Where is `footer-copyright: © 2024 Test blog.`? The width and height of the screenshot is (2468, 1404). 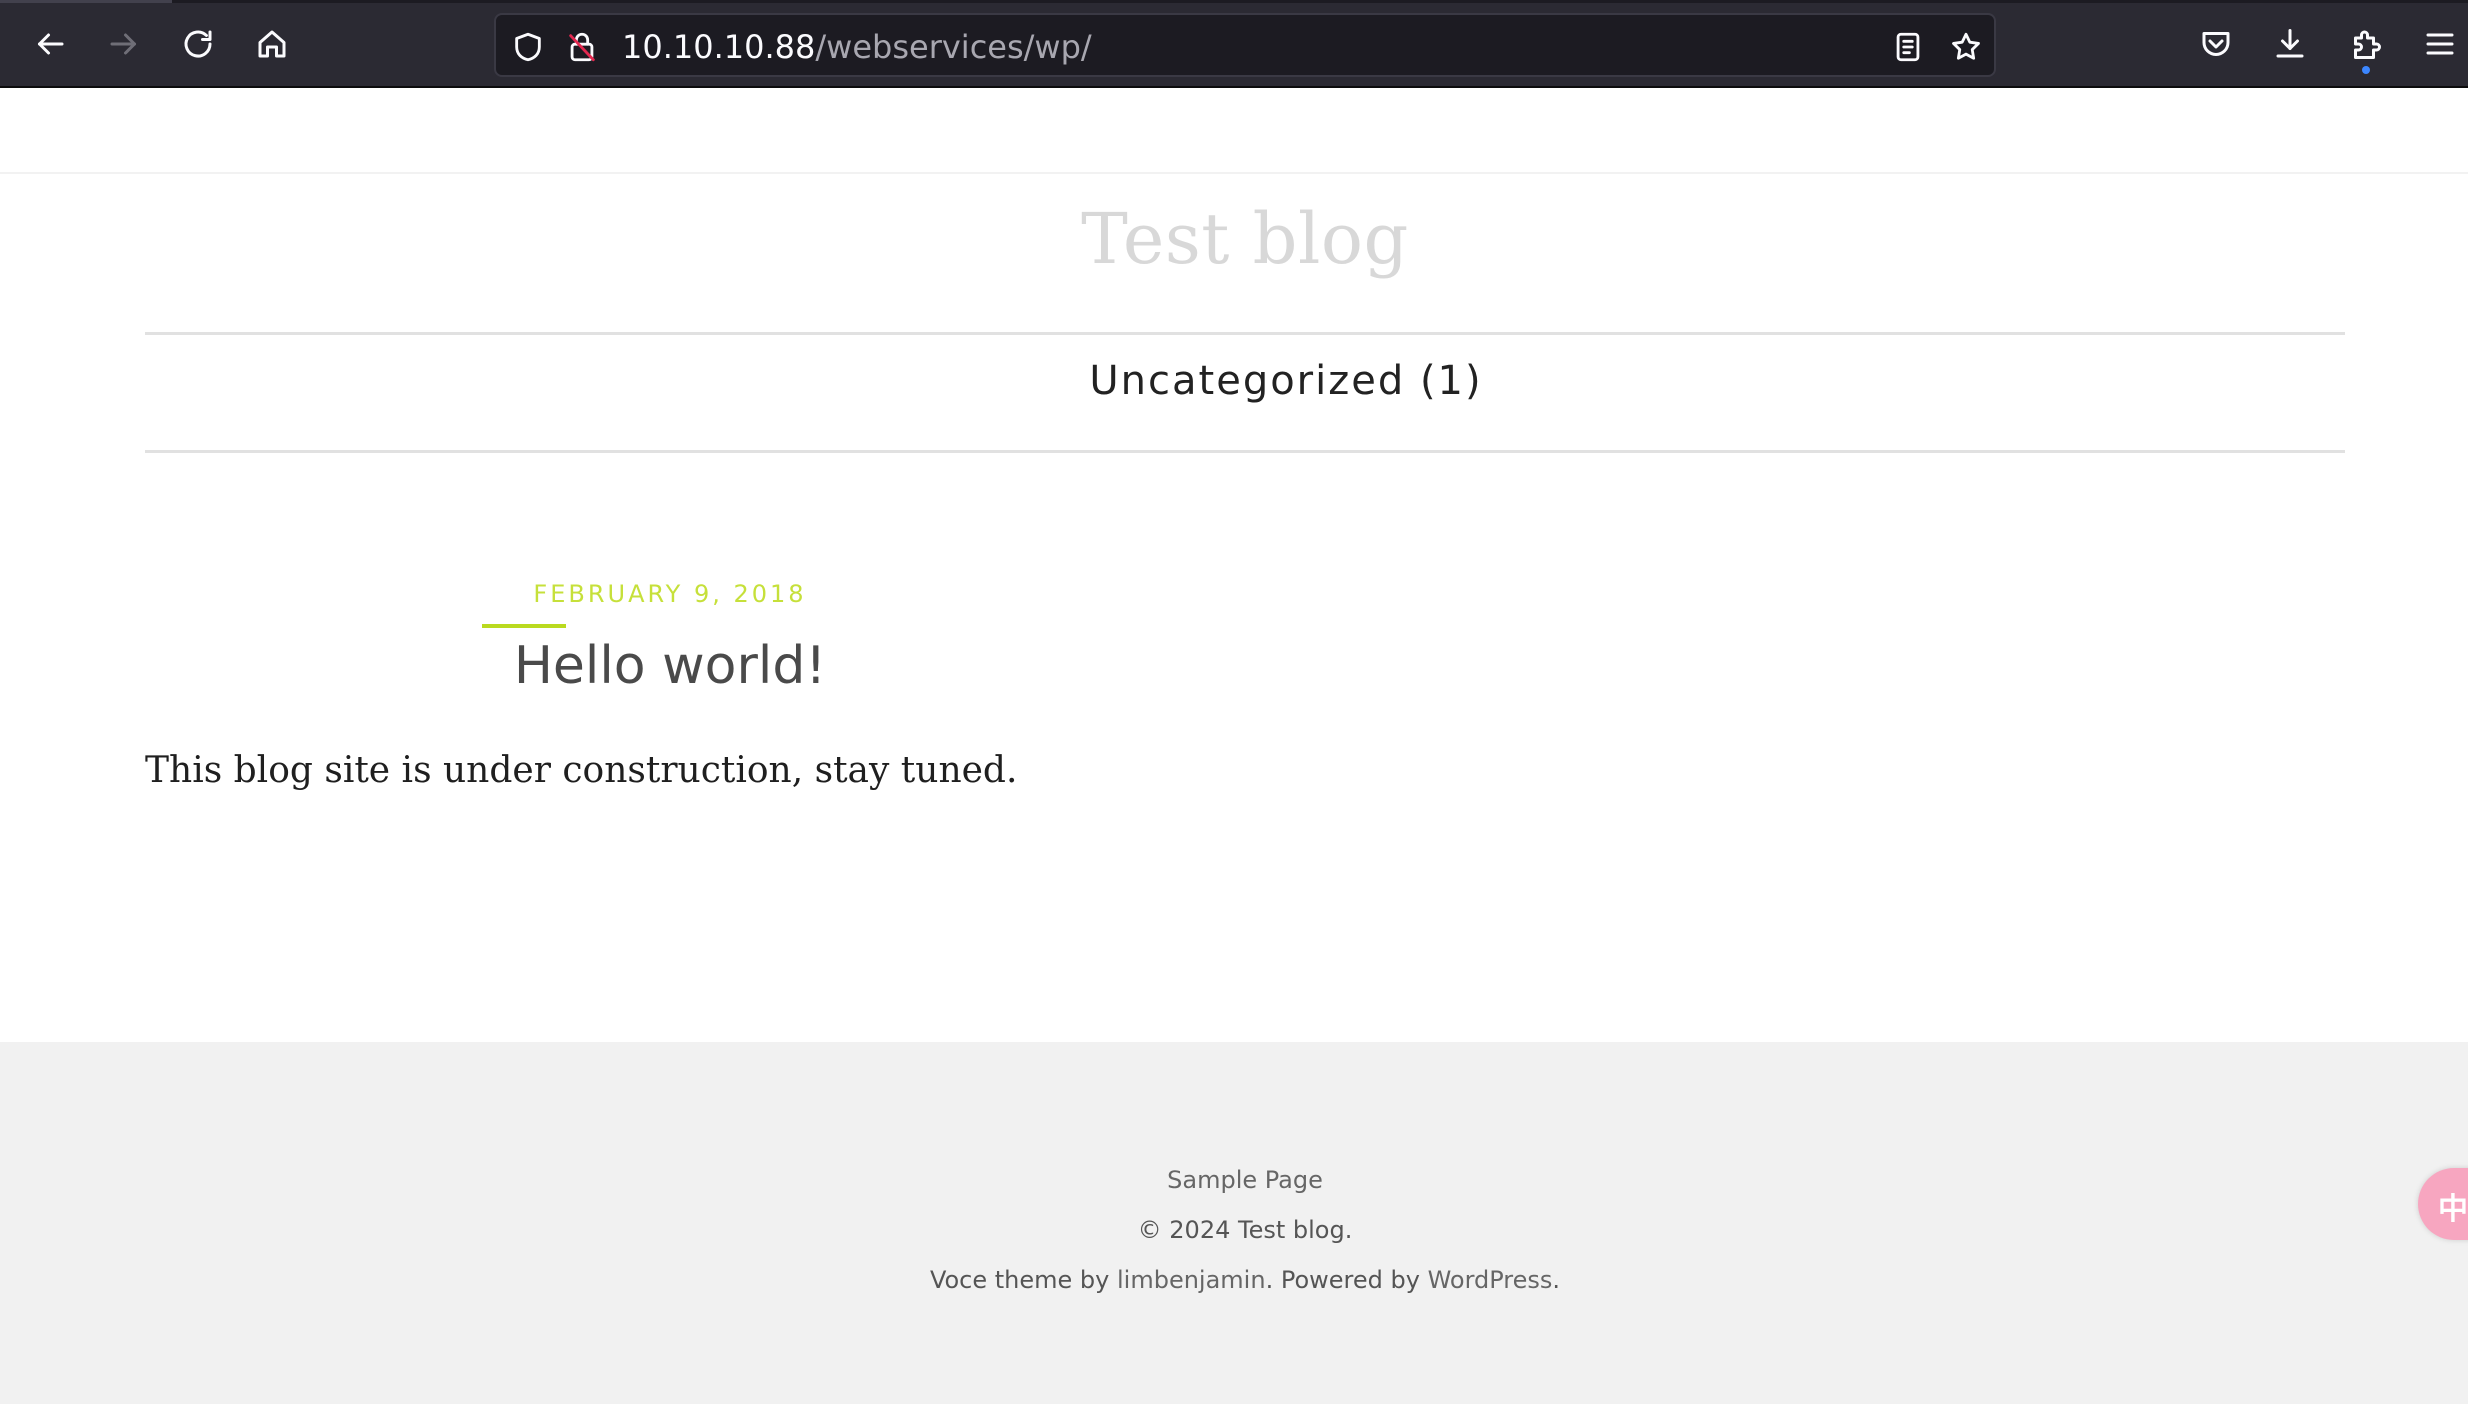
footer-copyright: © 2024 Test blog. is located at coordinates (1245, 1230).